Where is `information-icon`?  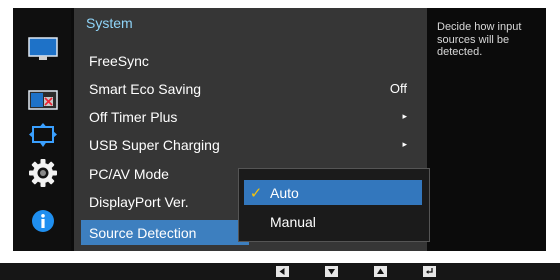
information-icon is located at coordinates (43, 221).